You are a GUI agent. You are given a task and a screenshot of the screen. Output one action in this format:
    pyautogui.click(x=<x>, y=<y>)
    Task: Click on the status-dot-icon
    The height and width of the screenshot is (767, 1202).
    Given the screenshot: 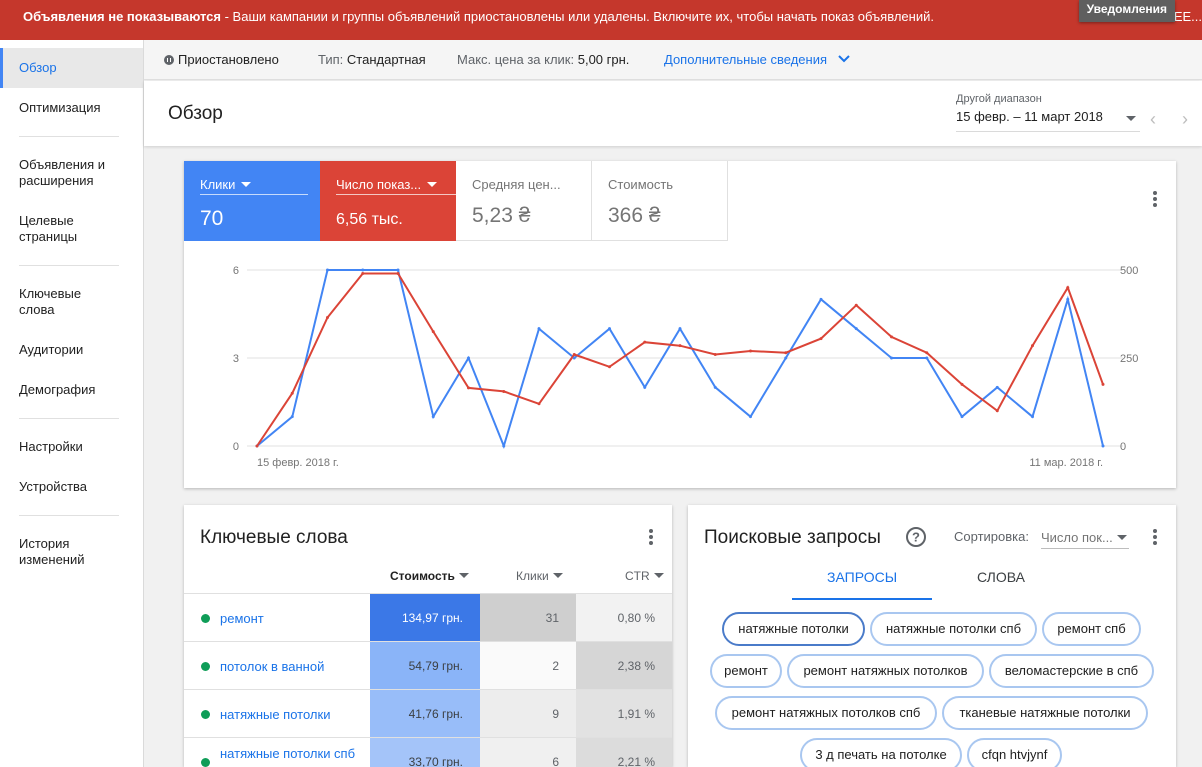 What is the action you would take?
    pyautogui.click(x=205, y=714)
    